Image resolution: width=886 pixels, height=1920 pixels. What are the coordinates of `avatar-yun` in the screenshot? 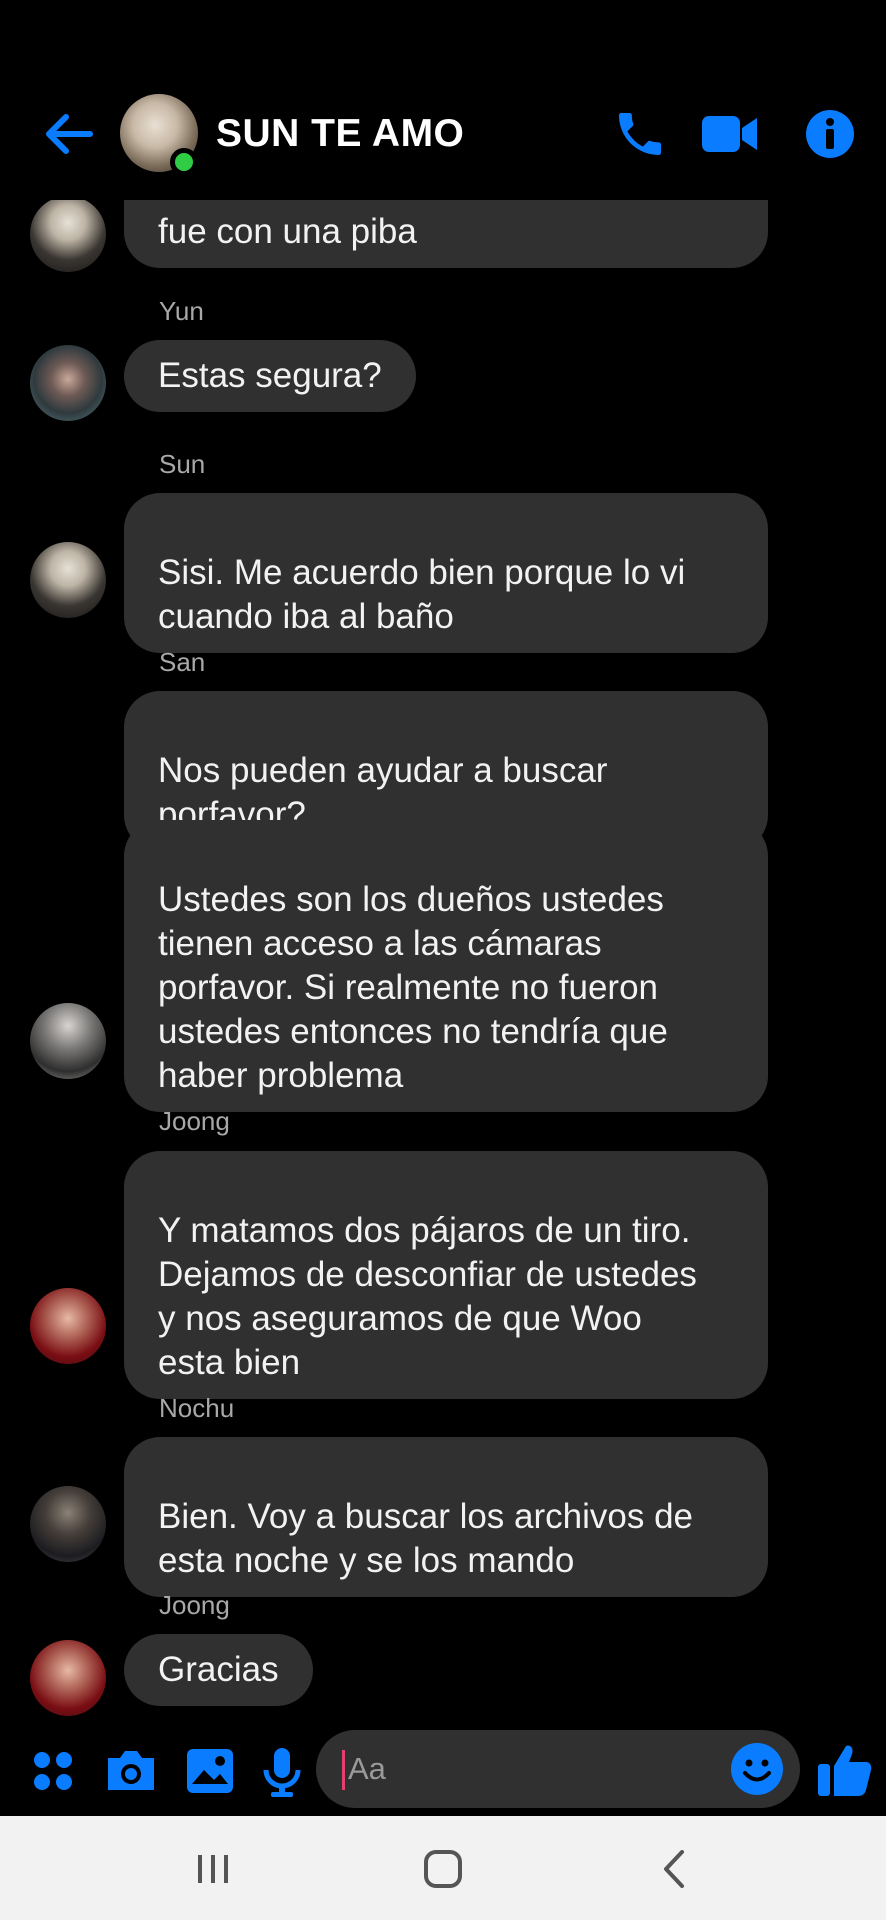 It's located at (68, 383).